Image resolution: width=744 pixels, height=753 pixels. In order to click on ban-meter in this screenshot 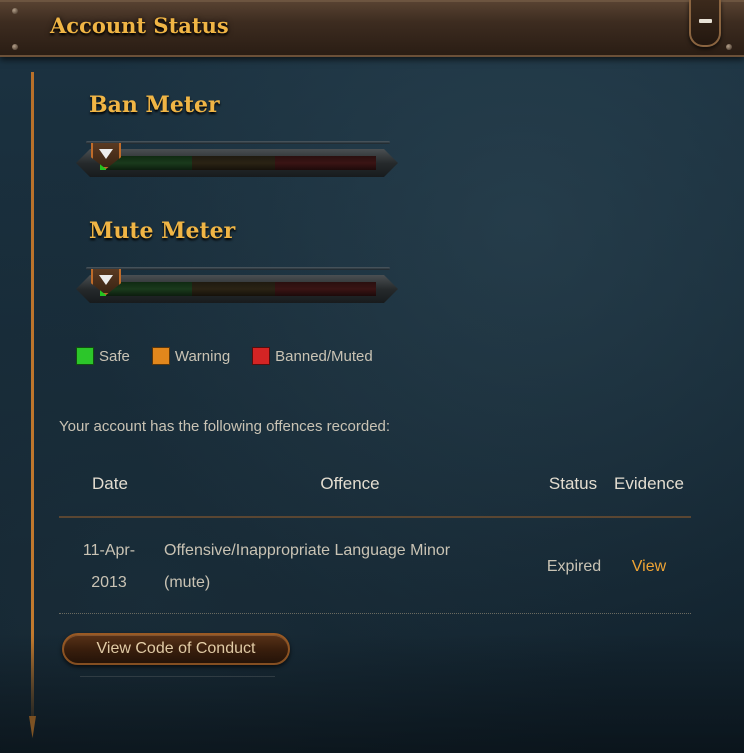, I will do `click(237, 160)`.